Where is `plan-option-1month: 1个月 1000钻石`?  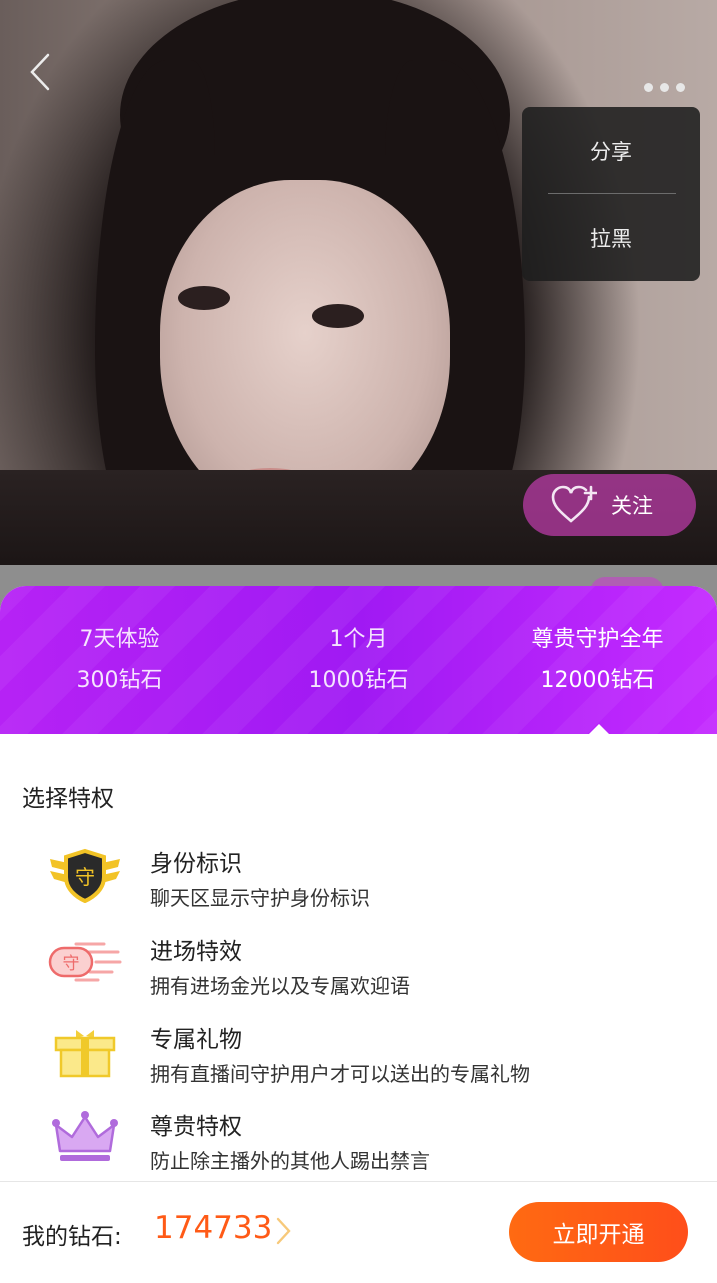 plan-option-1month: 1个月 1000钻石 is located at coordinates (358, 660).